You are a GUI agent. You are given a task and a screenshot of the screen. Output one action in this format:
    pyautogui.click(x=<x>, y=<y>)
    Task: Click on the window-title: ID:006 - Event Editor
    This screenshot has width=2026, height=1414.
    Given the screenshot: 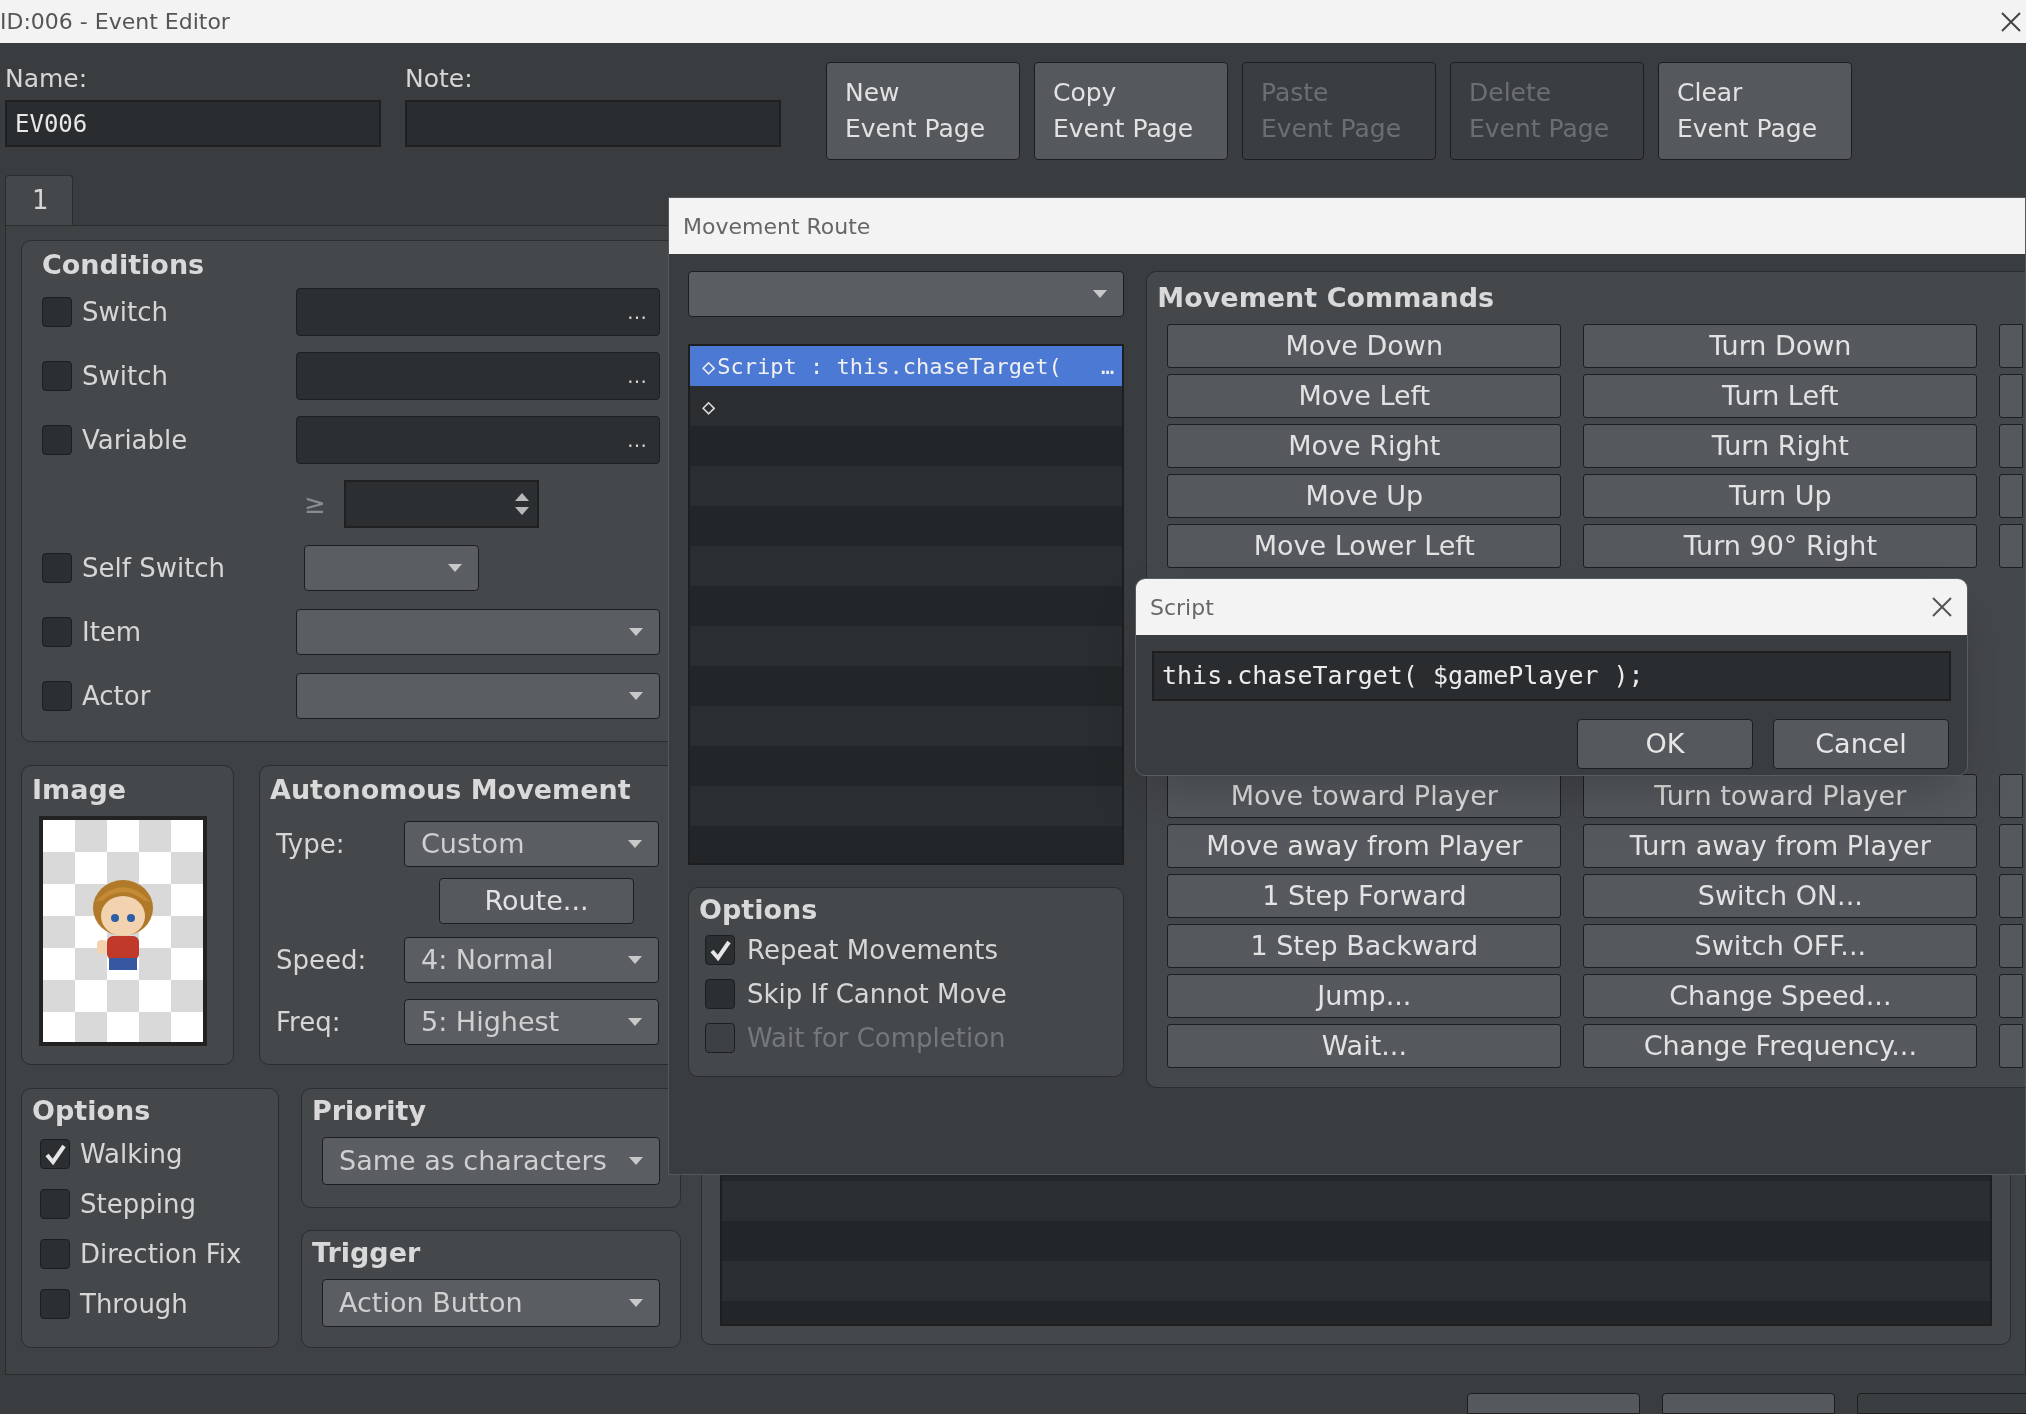 What is the action you would take?
    pyautogui.click(x=115, y=22)
    